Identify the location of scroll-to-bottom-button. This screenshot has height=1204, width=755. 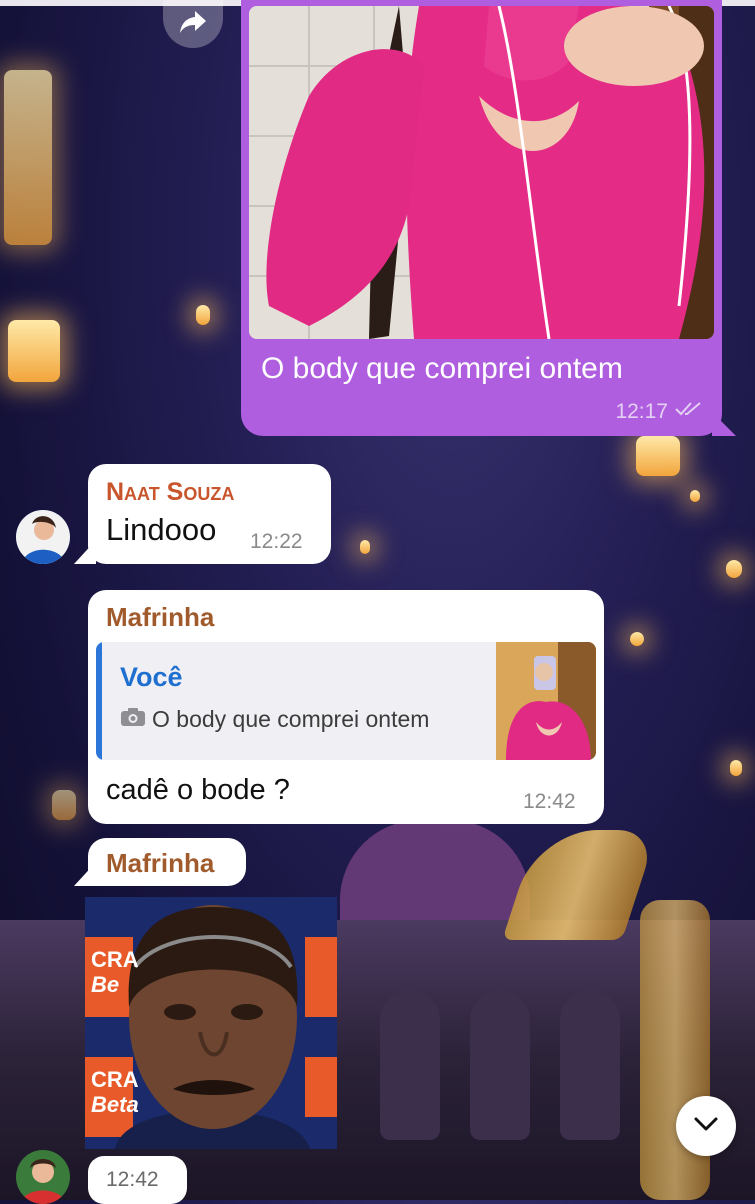
(706, 1126).